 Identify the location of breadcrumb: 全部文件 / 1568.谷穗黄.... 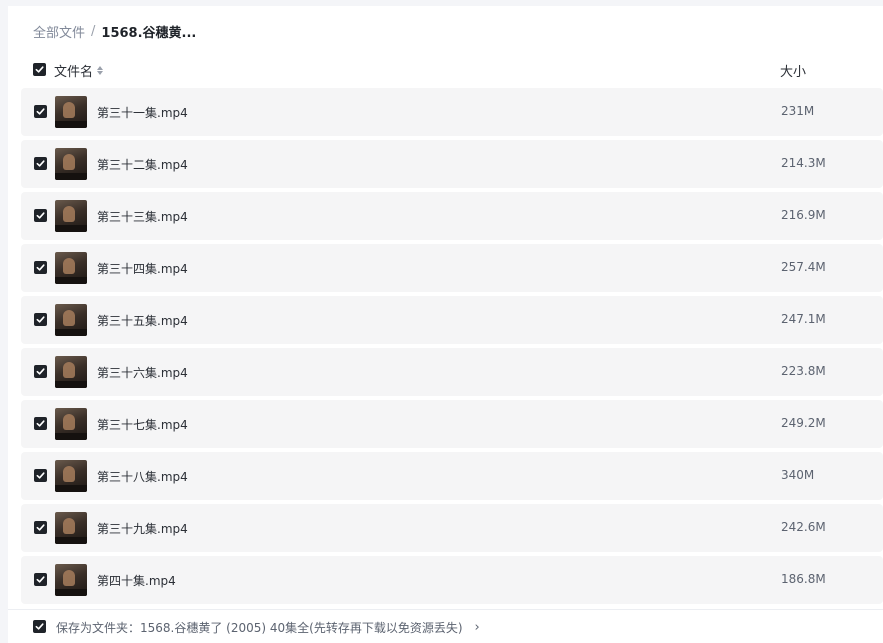
(114, 31).